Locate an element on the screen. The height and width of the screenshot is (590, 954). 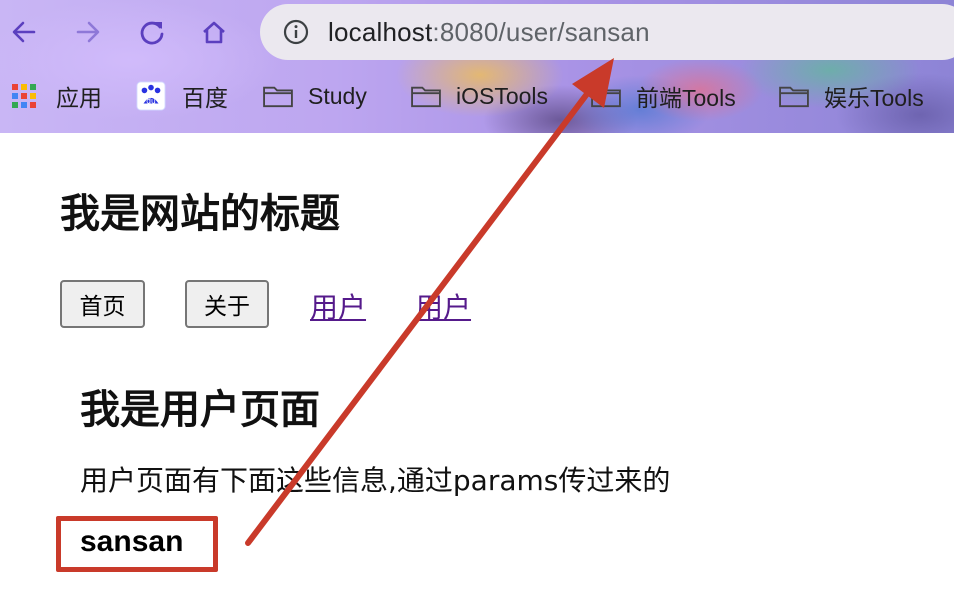
home-nav-button: 首页 is located at coordinates (102, 304).